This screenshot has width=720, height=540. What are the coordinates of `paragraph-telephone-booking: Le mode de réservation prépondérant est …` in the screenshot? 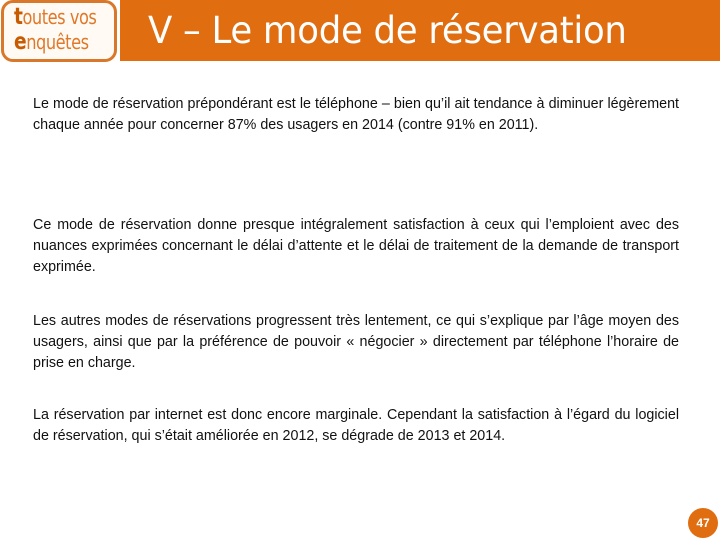 It's located at (356, 114).